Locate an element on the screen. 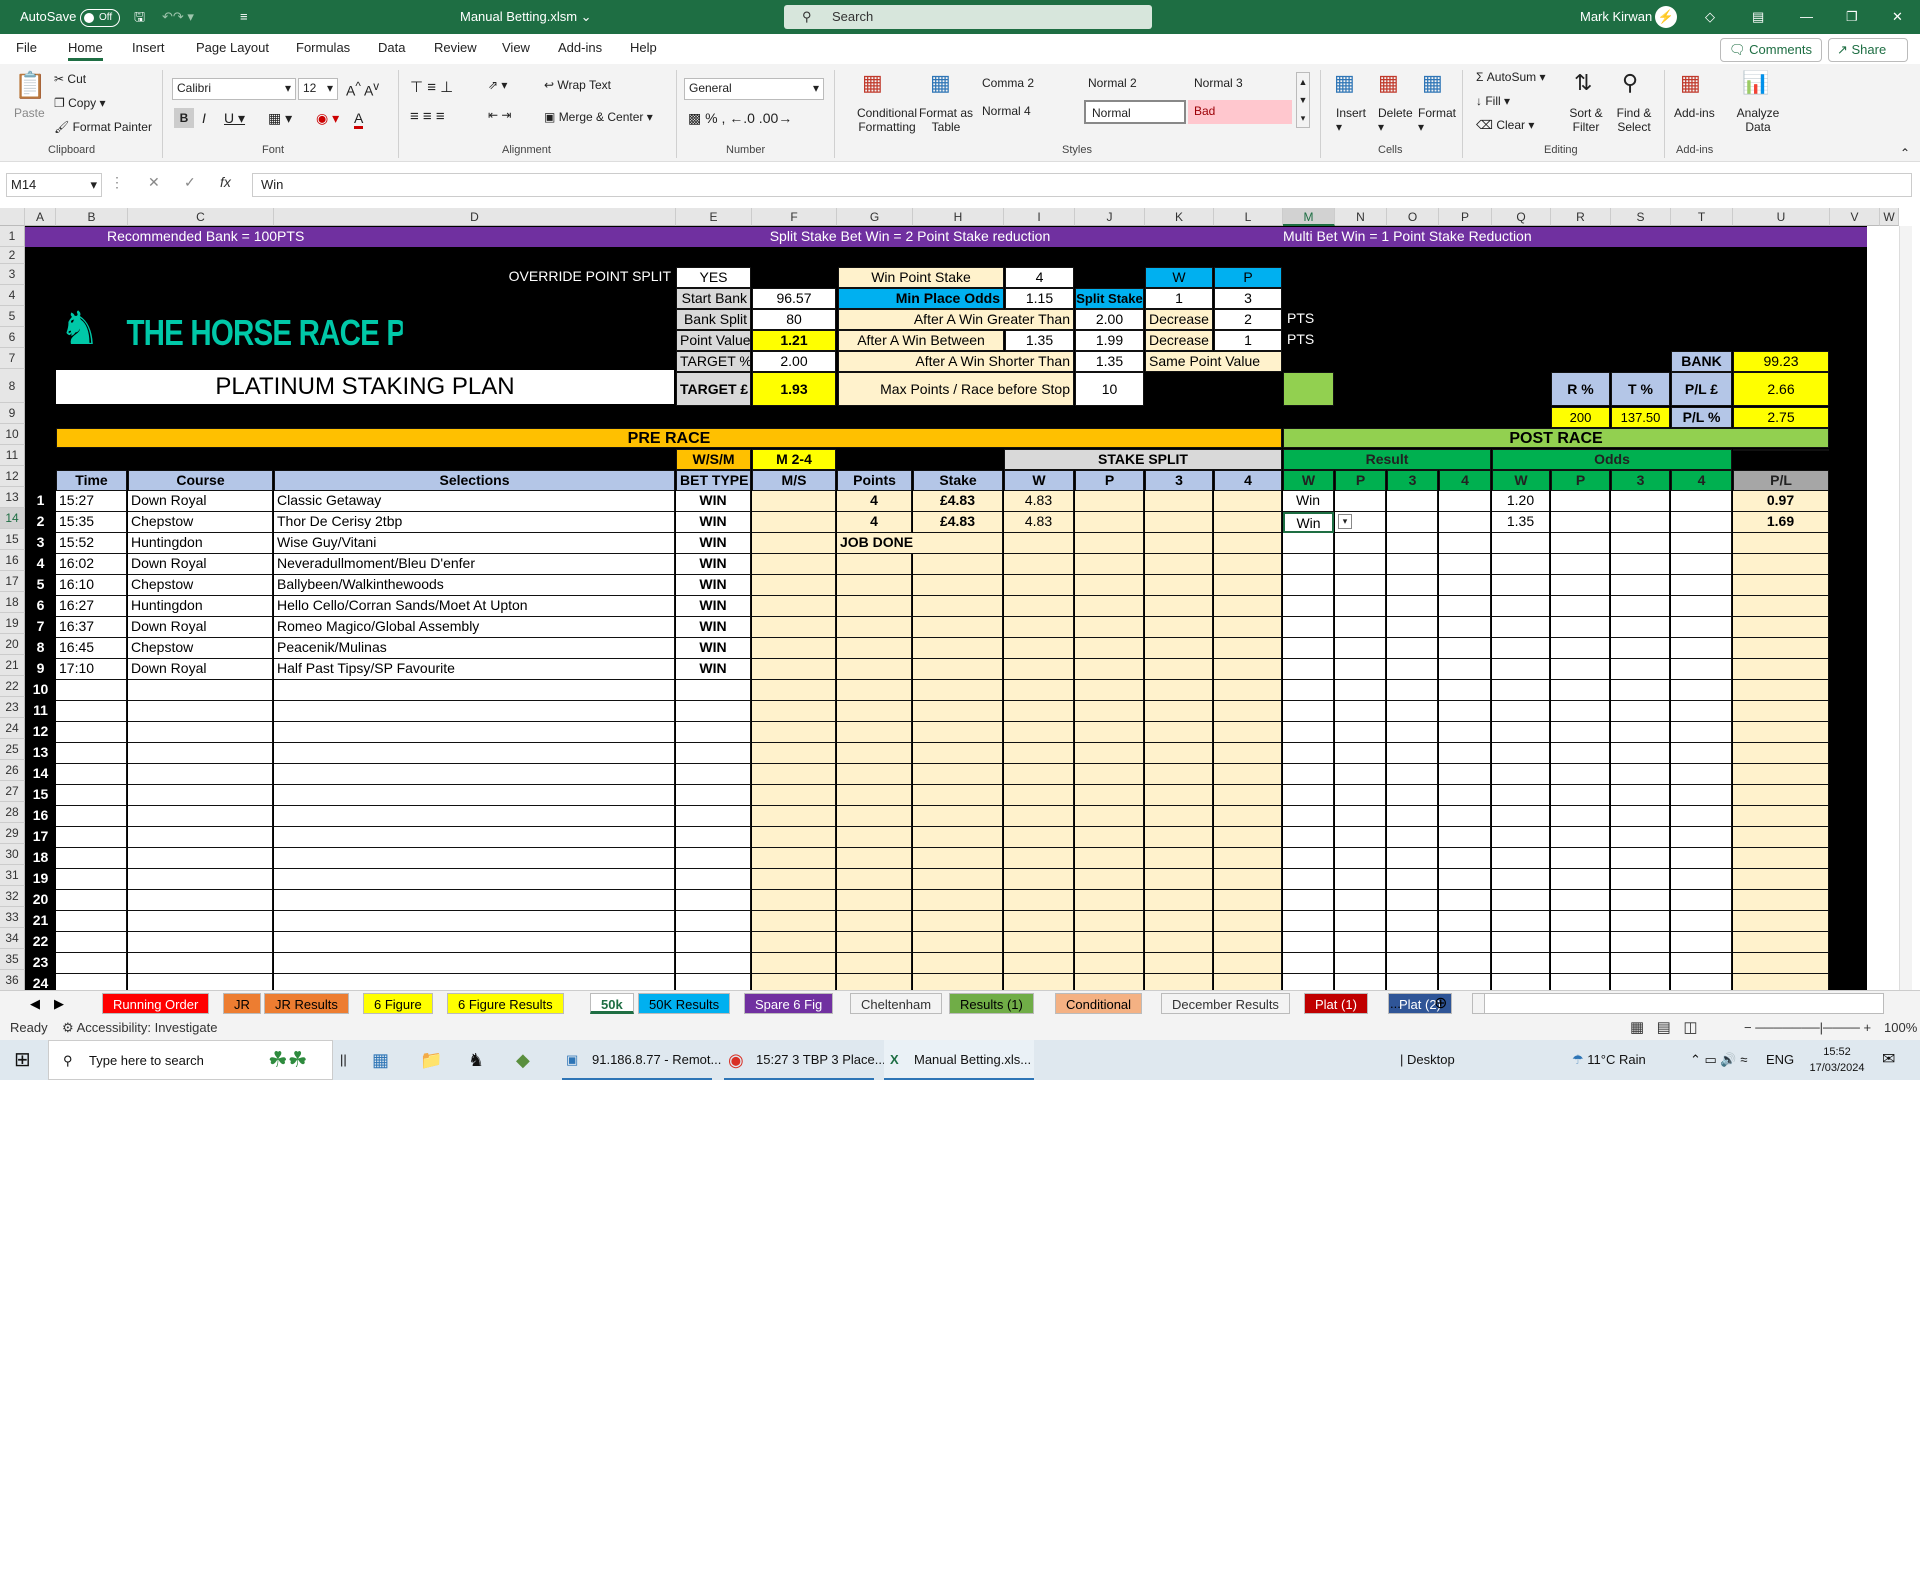 The height and width of the screenshot is (1572, 1920). tab-formulas: Formulas is located at coordinates (323, 47).